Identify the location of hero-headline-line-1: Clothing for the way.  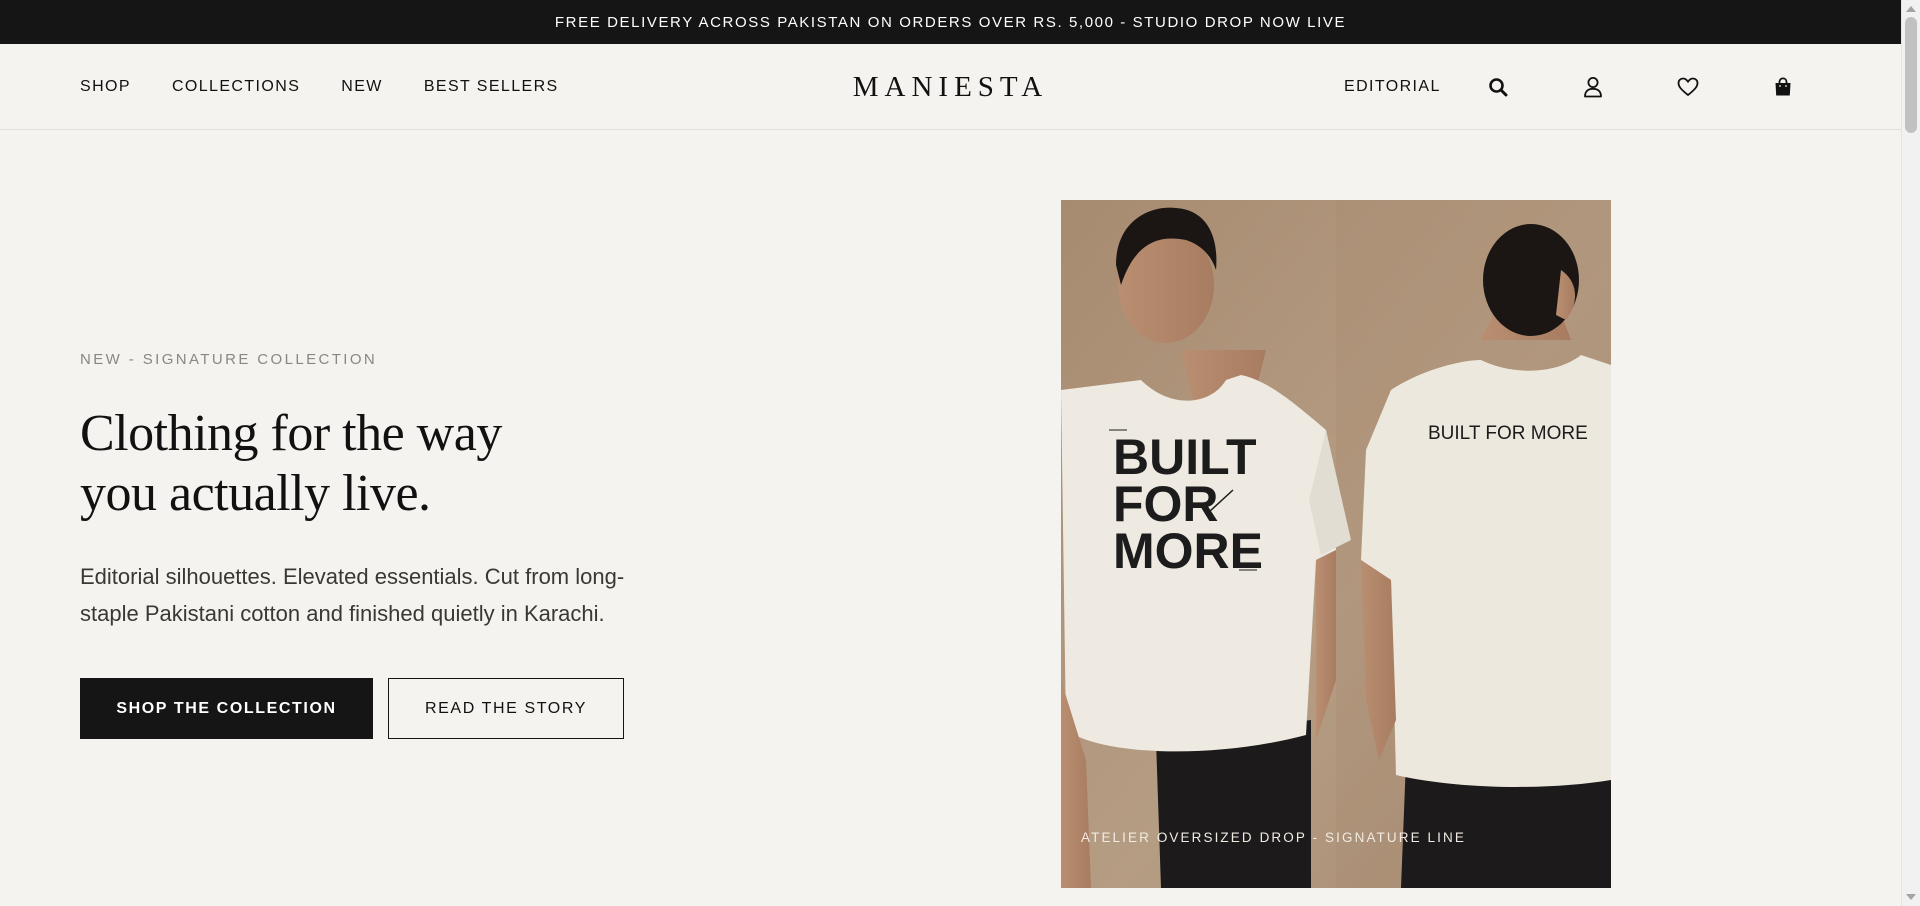
(291, 433).